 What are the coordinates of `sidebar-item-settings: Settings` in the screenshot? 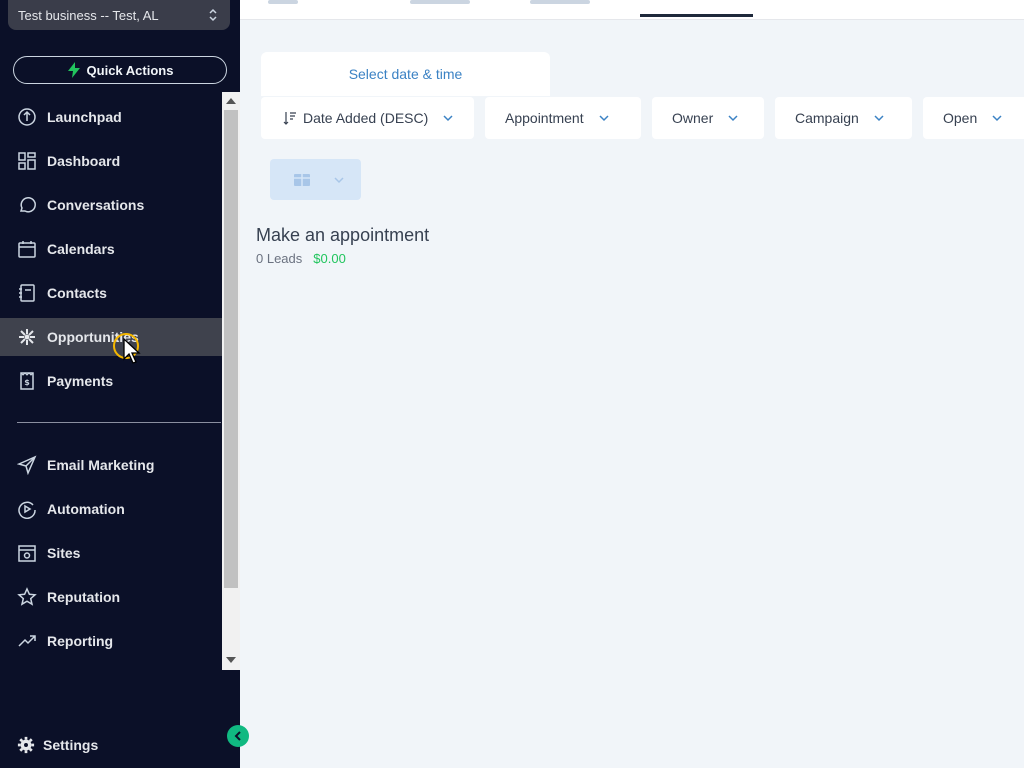 It's located at (57, 745).